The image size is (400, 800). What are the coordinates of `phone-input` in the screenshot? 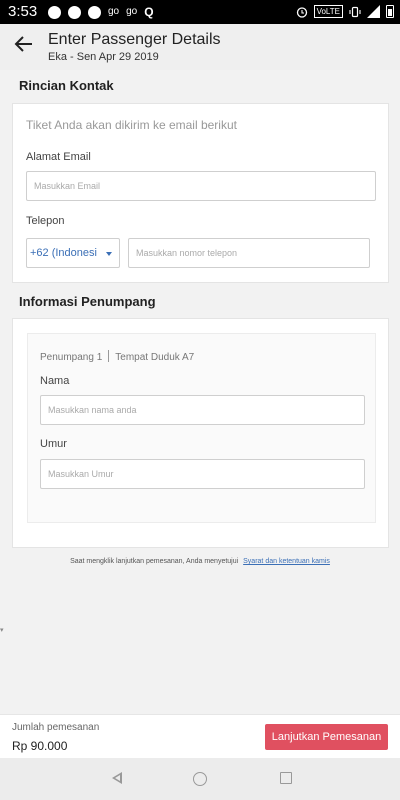 It's located at (249, 253).